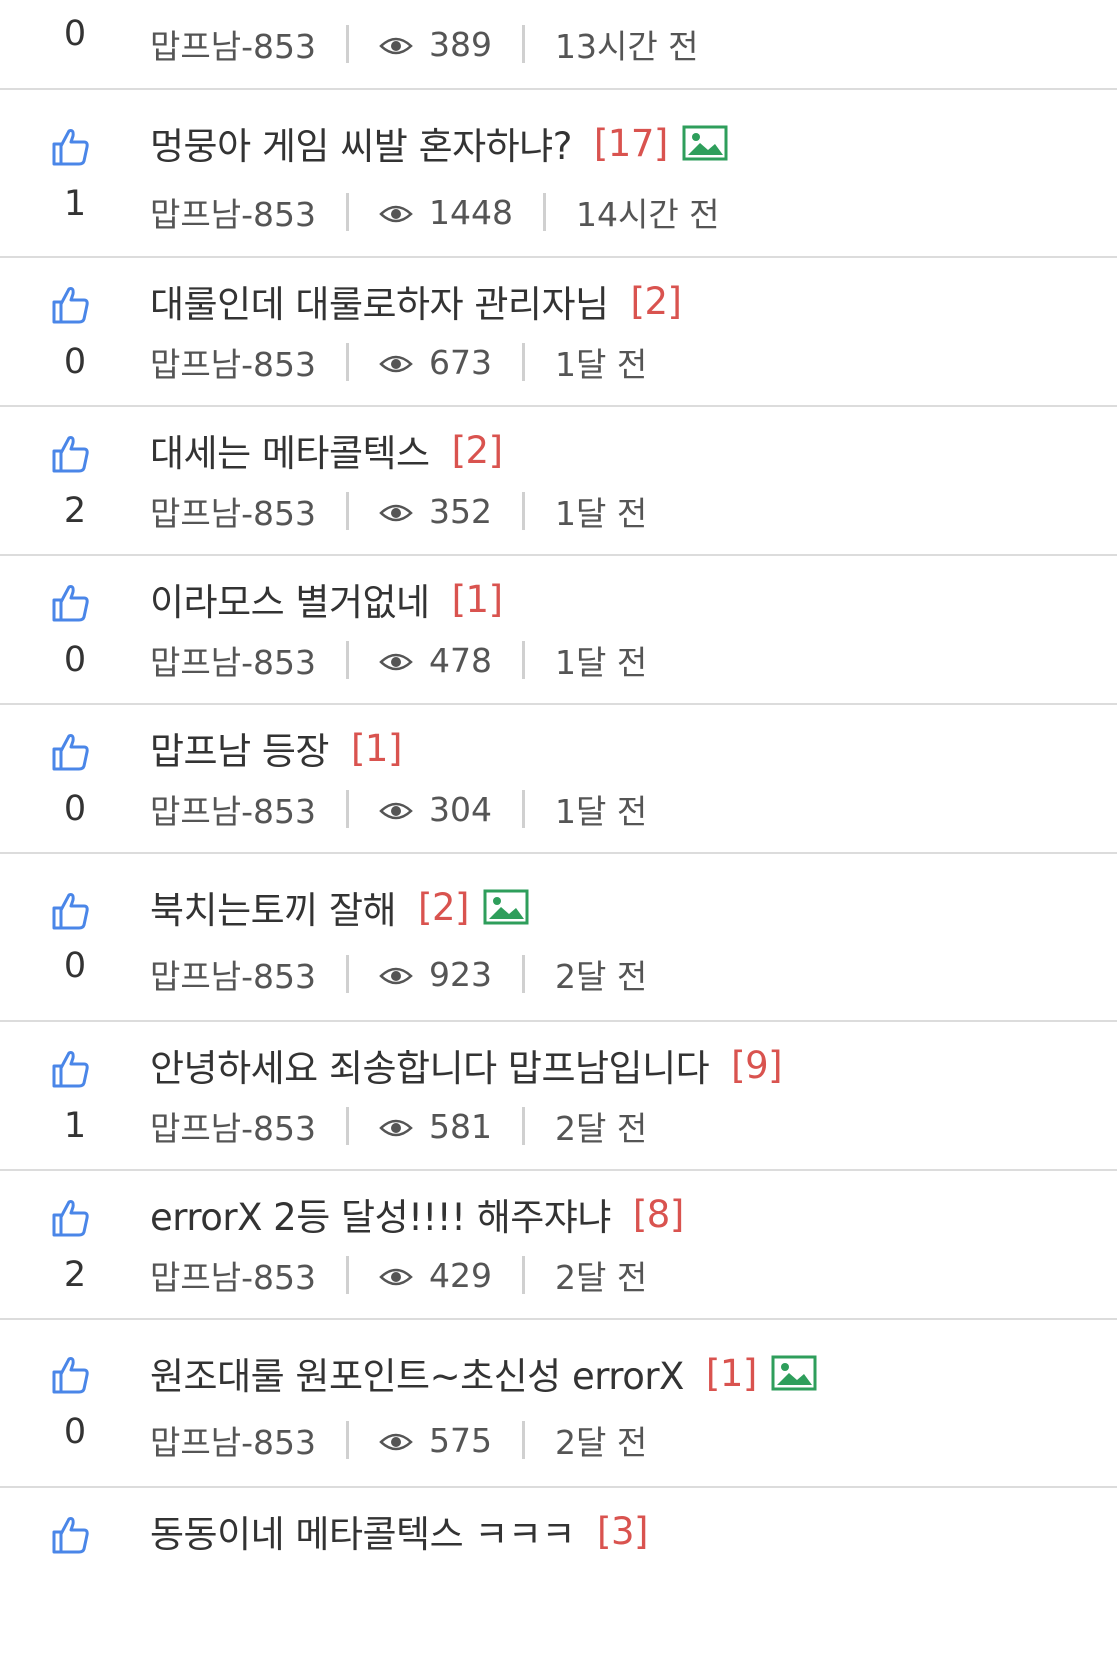 The image size is (1117, 1662). I want to click on post-item: 0 맙프남 등장 [1] 맙프남-853 304 1달 전, so click(558, 778).